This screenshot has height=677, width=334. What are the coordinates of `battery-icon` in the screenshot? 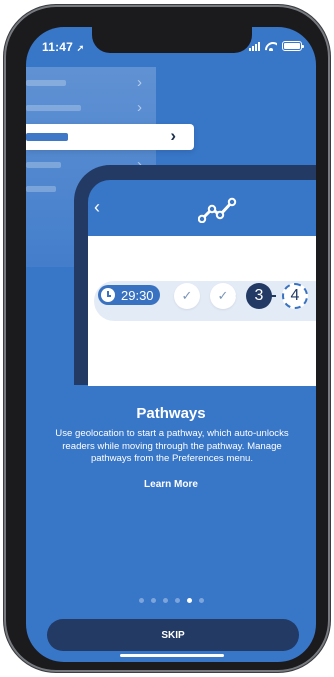 It's located at (293, 46).